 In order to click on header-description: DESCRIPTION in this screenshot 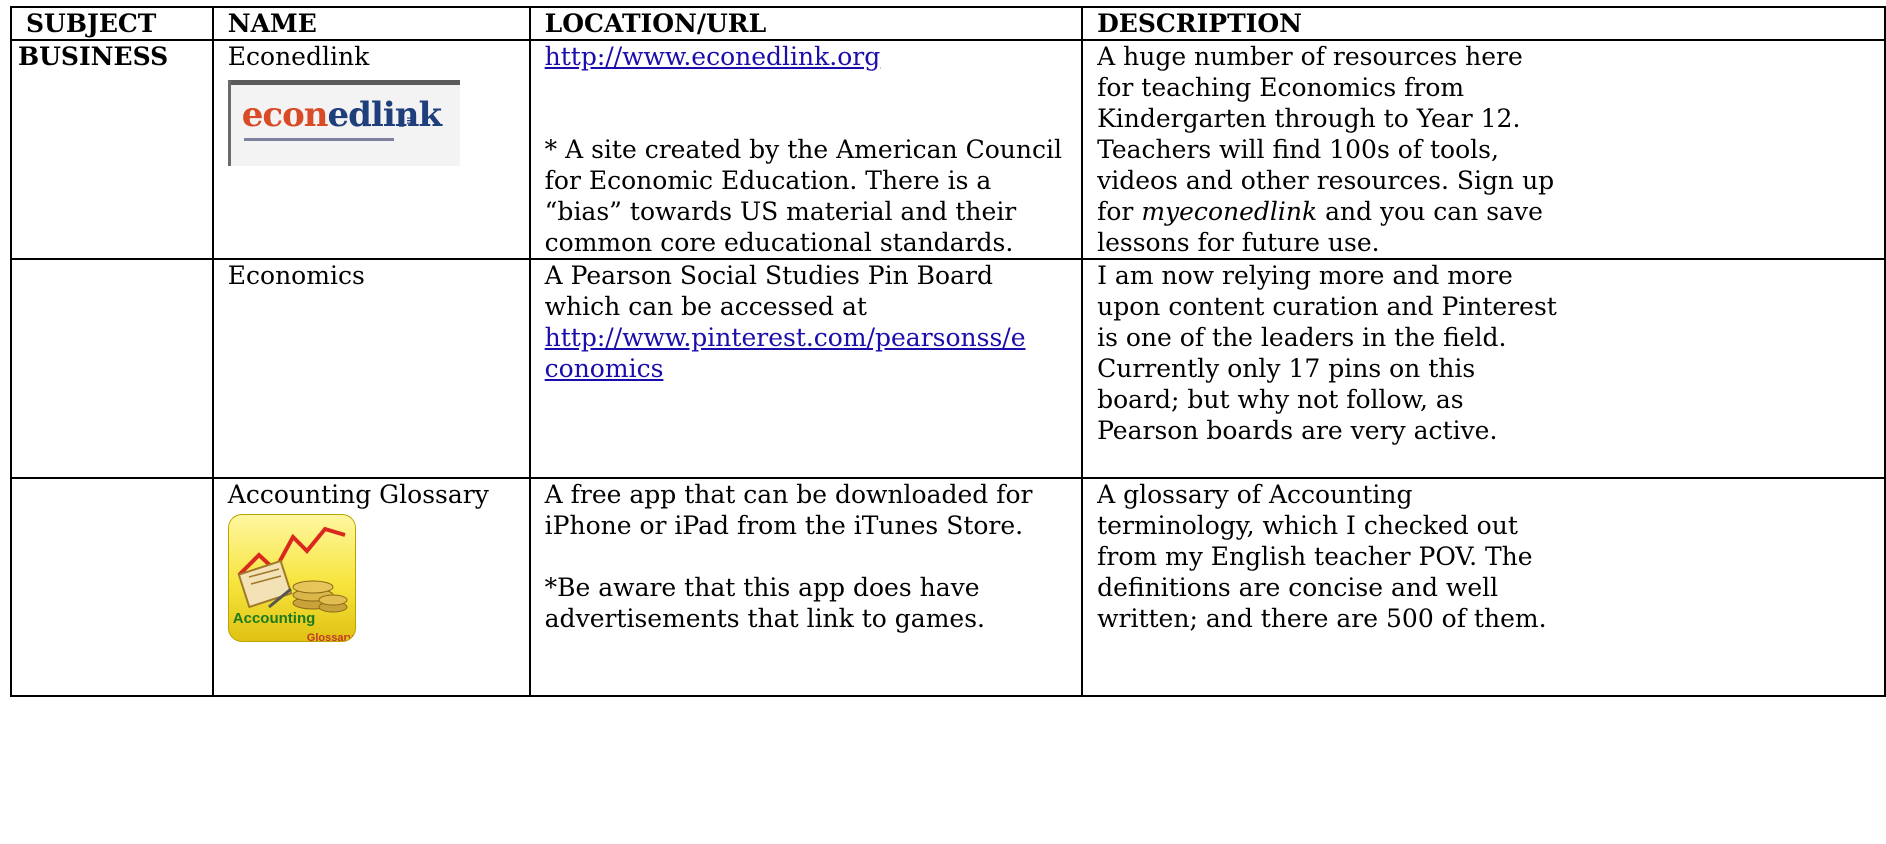, I will do `click(1483, 23)`.